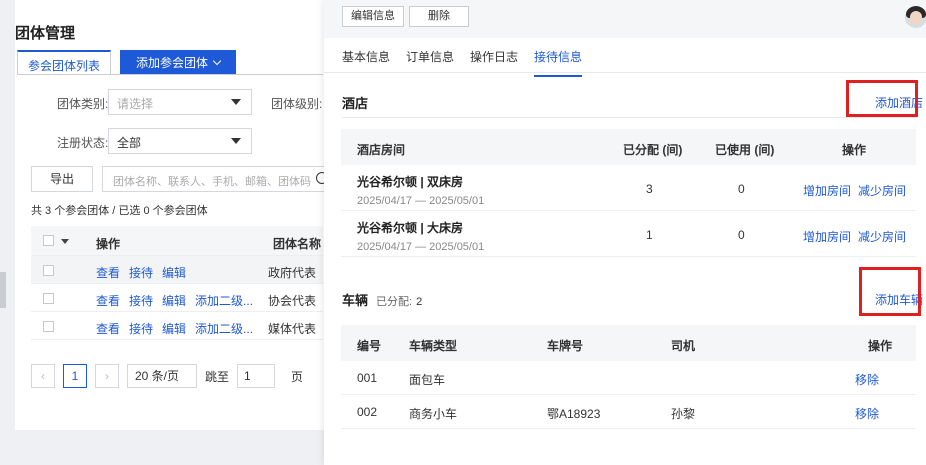  What do you see at coordinates (410, 182) in the screenshot?
I see `hotel-room-name: 光谷希尔顿 | 双床房` at bounding box center [410, 182].